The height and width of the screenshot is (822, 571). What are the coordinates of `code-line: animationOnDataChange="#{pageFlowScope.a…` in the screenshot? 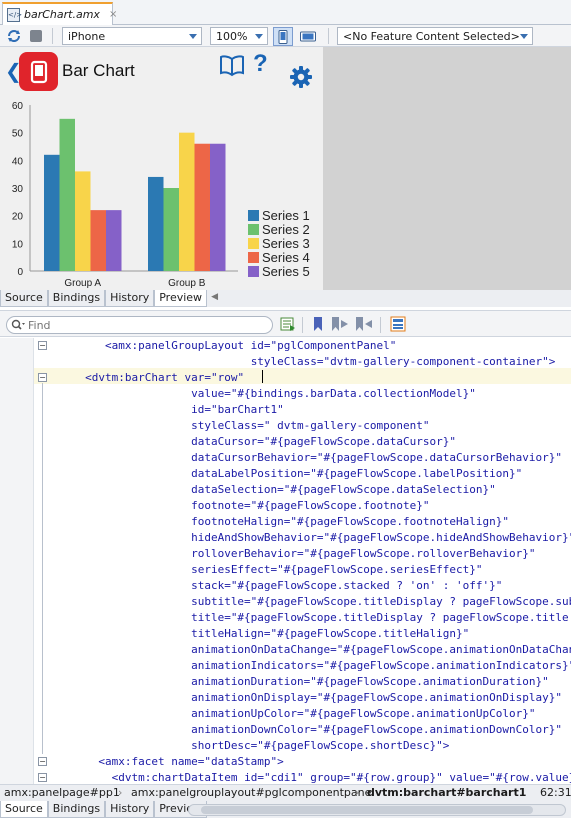 It's located at (311, 650).